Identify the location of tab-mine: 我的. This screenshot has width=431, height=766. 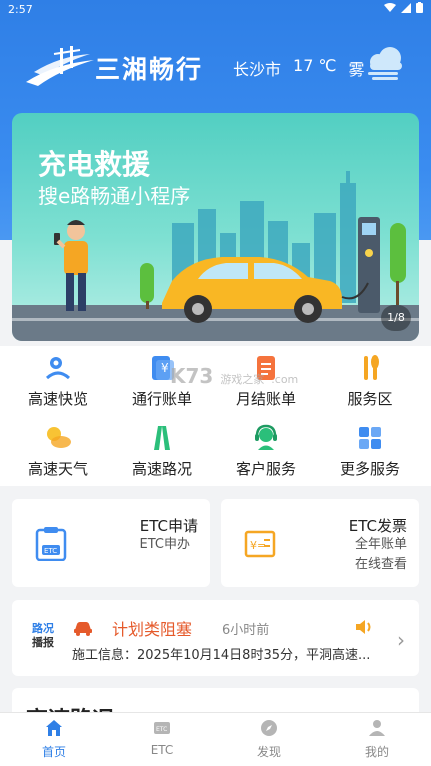
(377, 739).